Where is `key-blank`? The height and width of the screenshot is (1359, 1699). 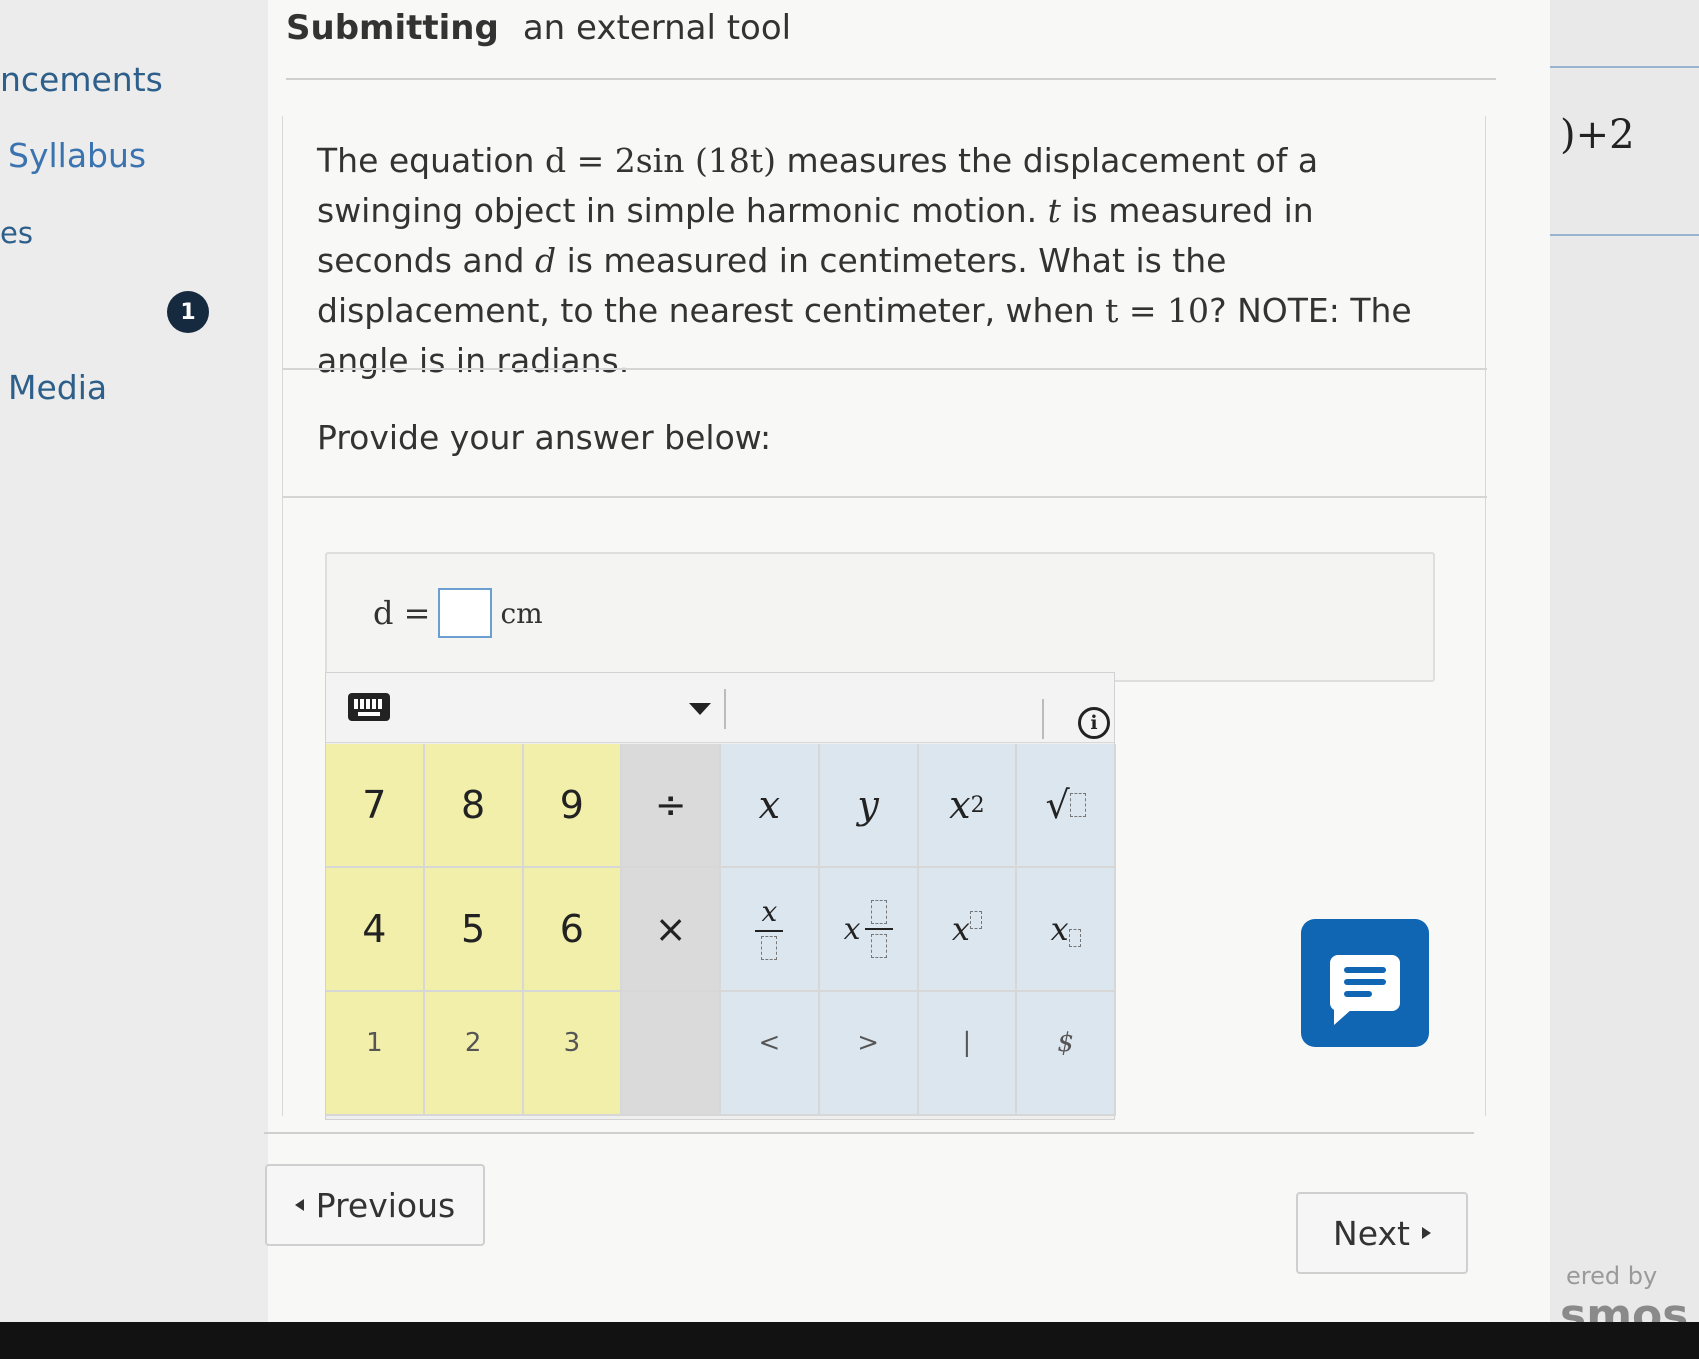 key-blank is located at coordinates (671, 1054).